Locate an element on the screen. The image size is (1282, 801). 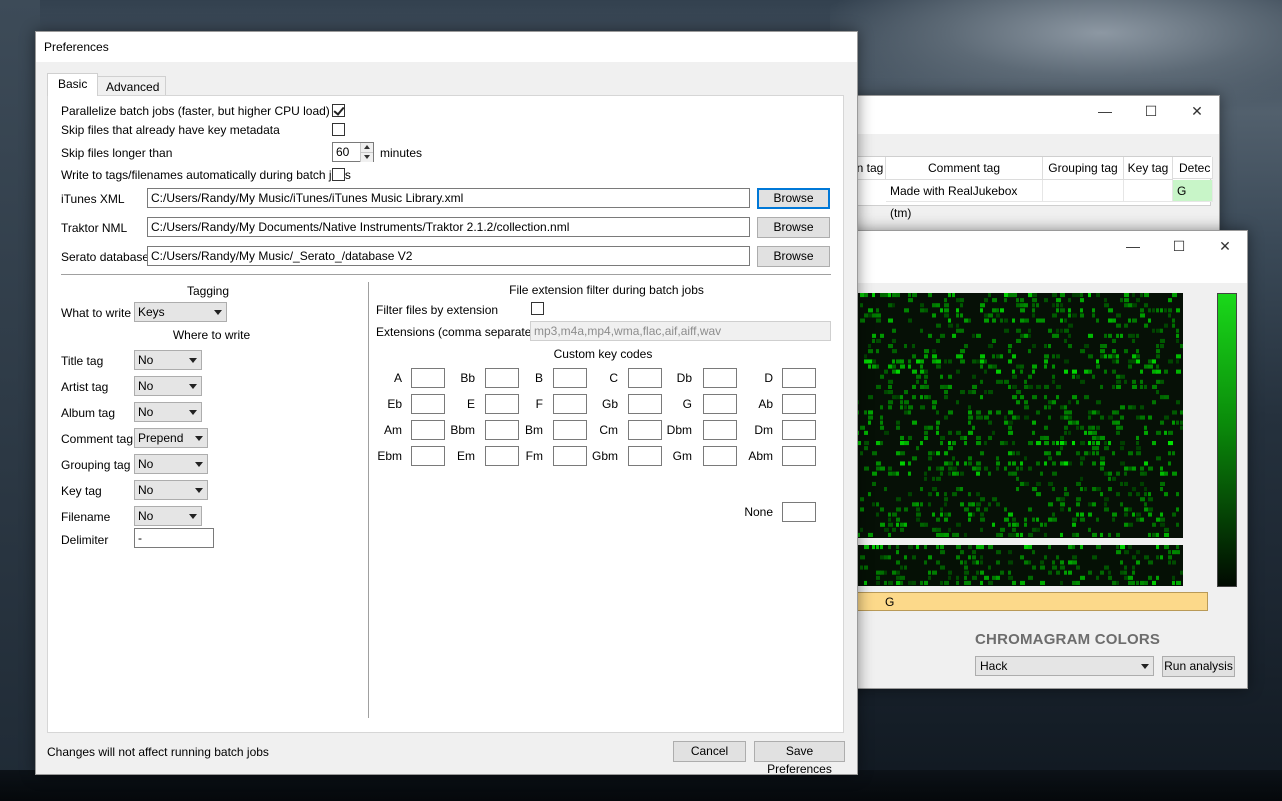
tag-field-label: Title tag is located at coordinates (82, 361).